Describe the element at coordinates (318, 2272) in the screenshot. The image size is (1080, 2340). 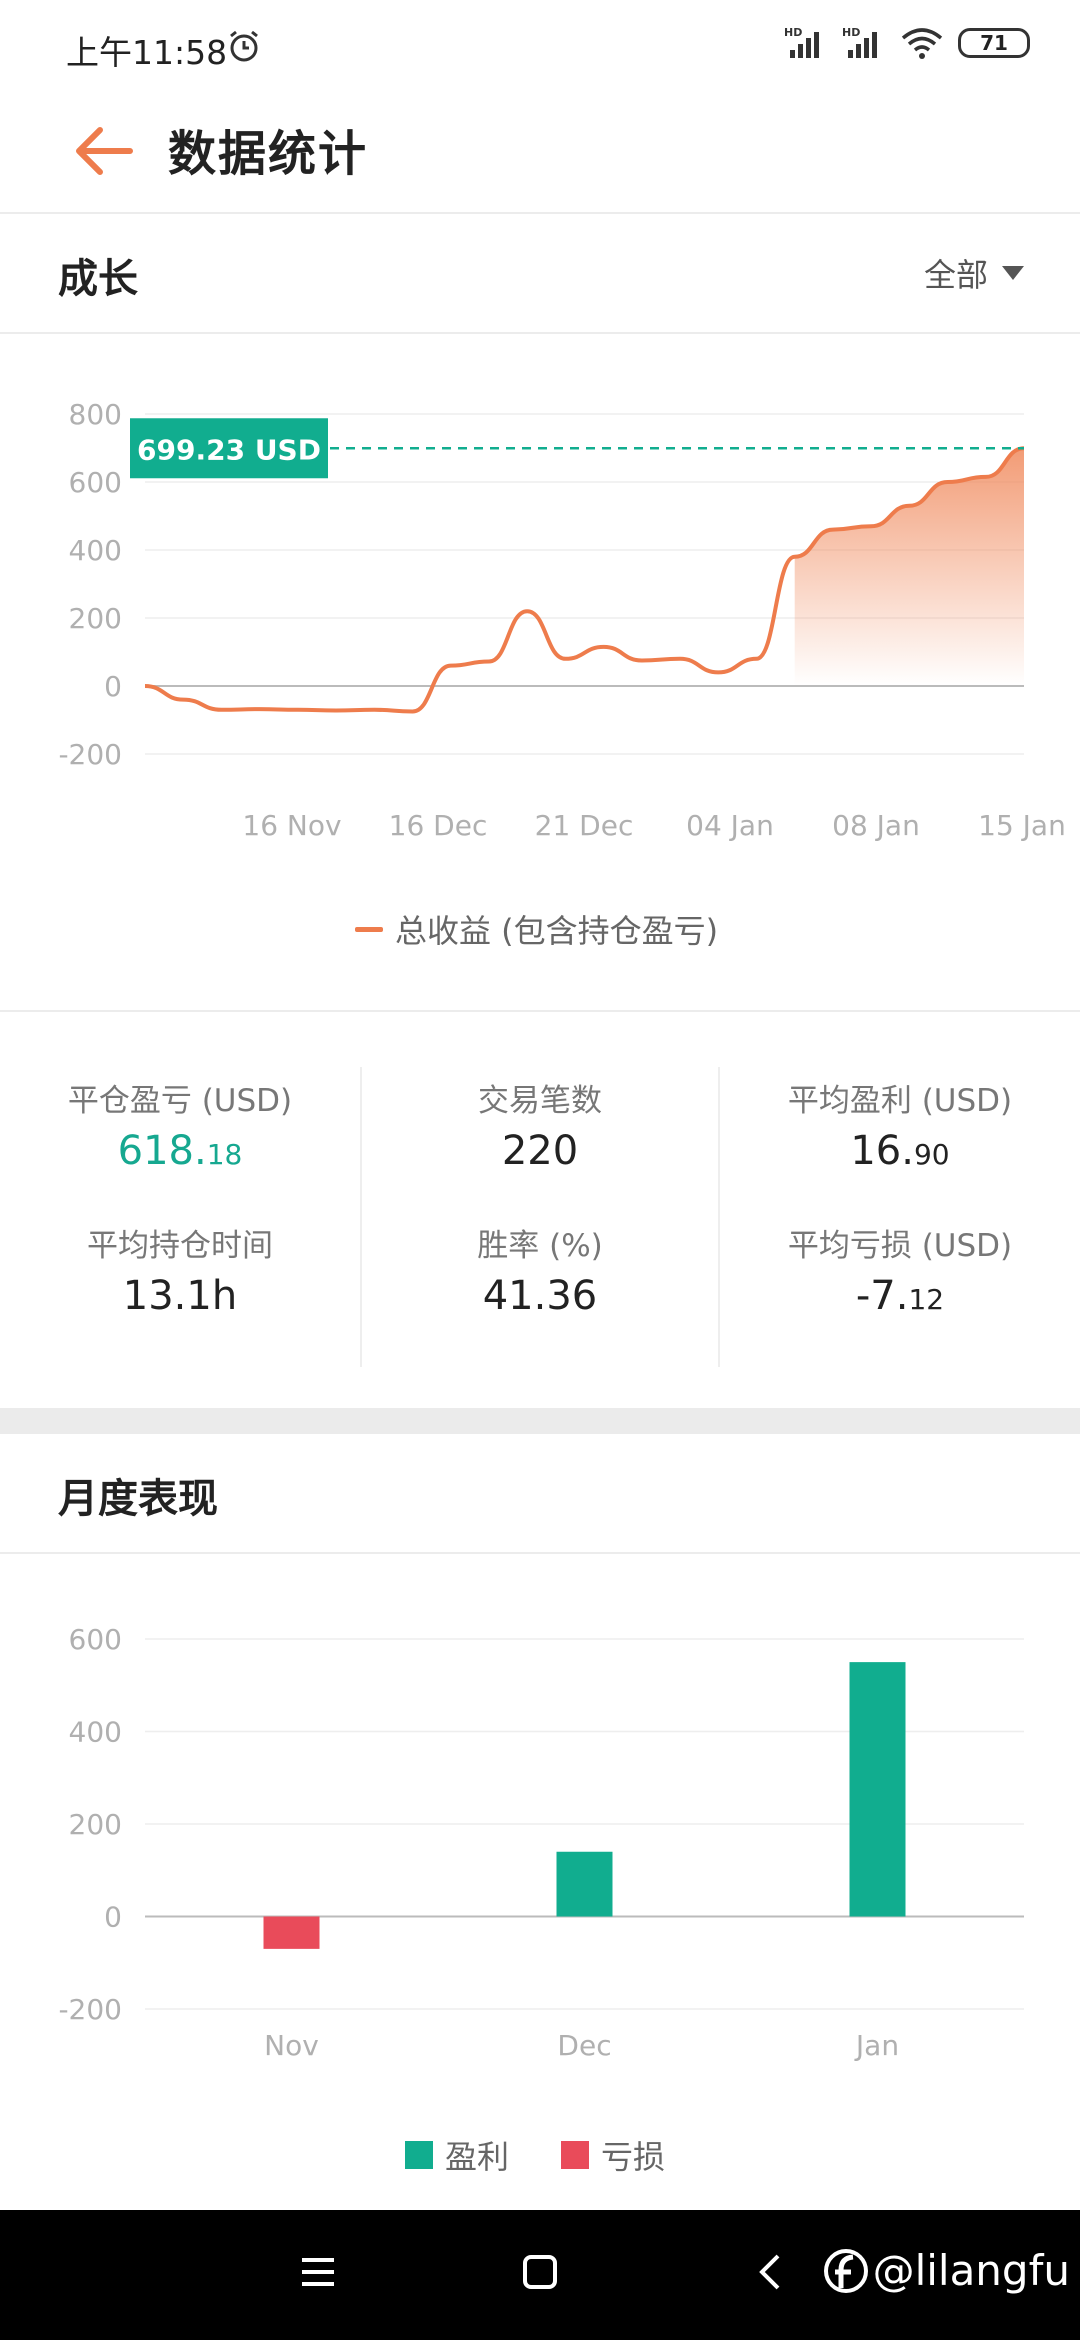
I see `menu-icon` at that location.